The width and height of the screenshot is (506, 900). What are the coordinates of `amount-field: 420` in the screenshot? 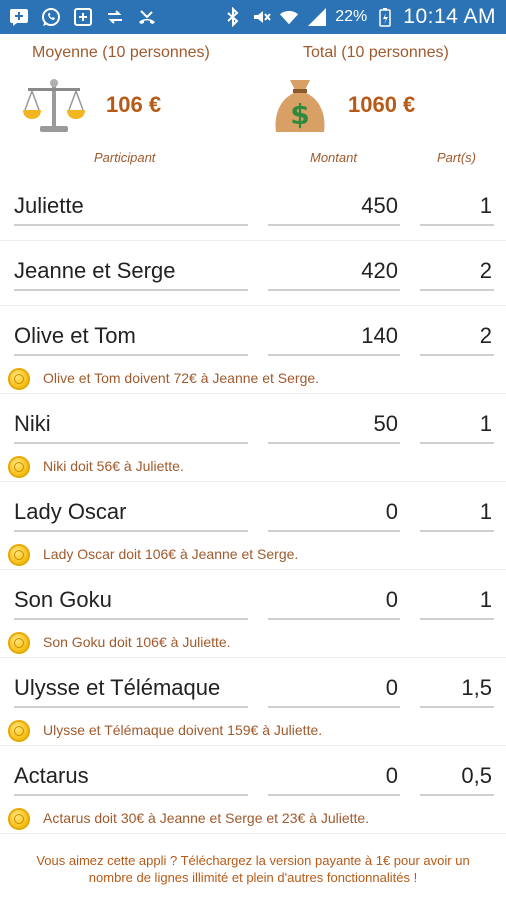 It's located at (334, 272).